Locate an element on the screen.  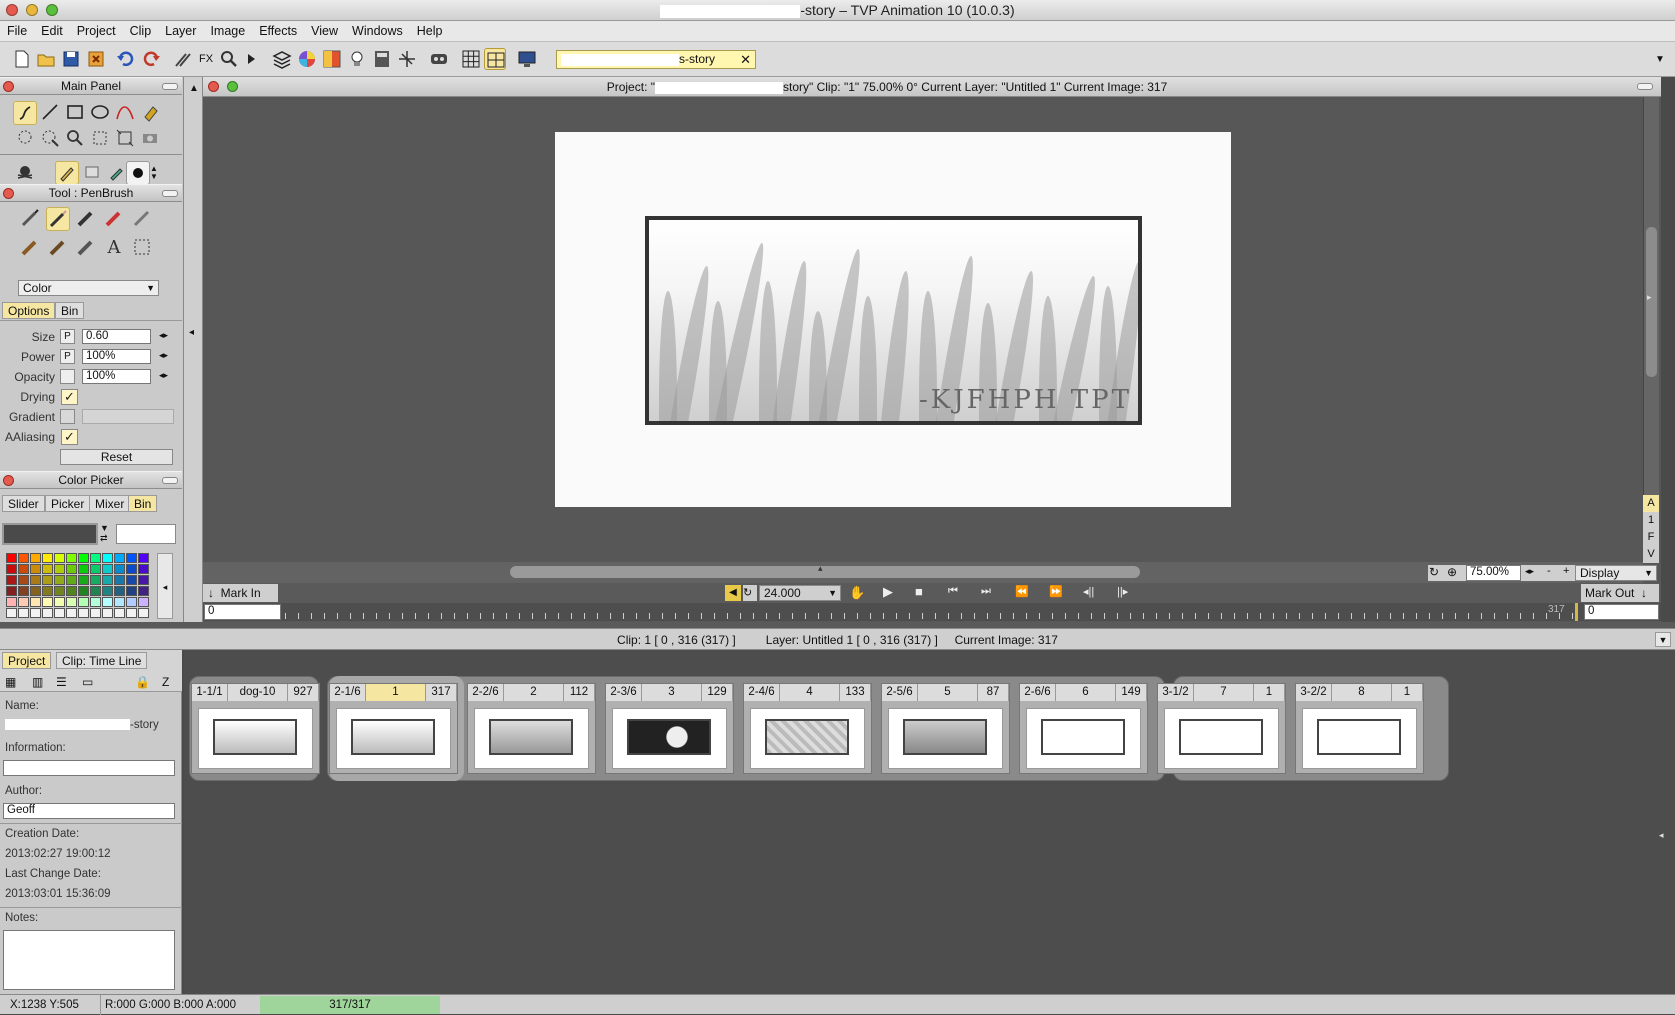
zoom-field: 75.00% is located at coordinates (1493, 573).